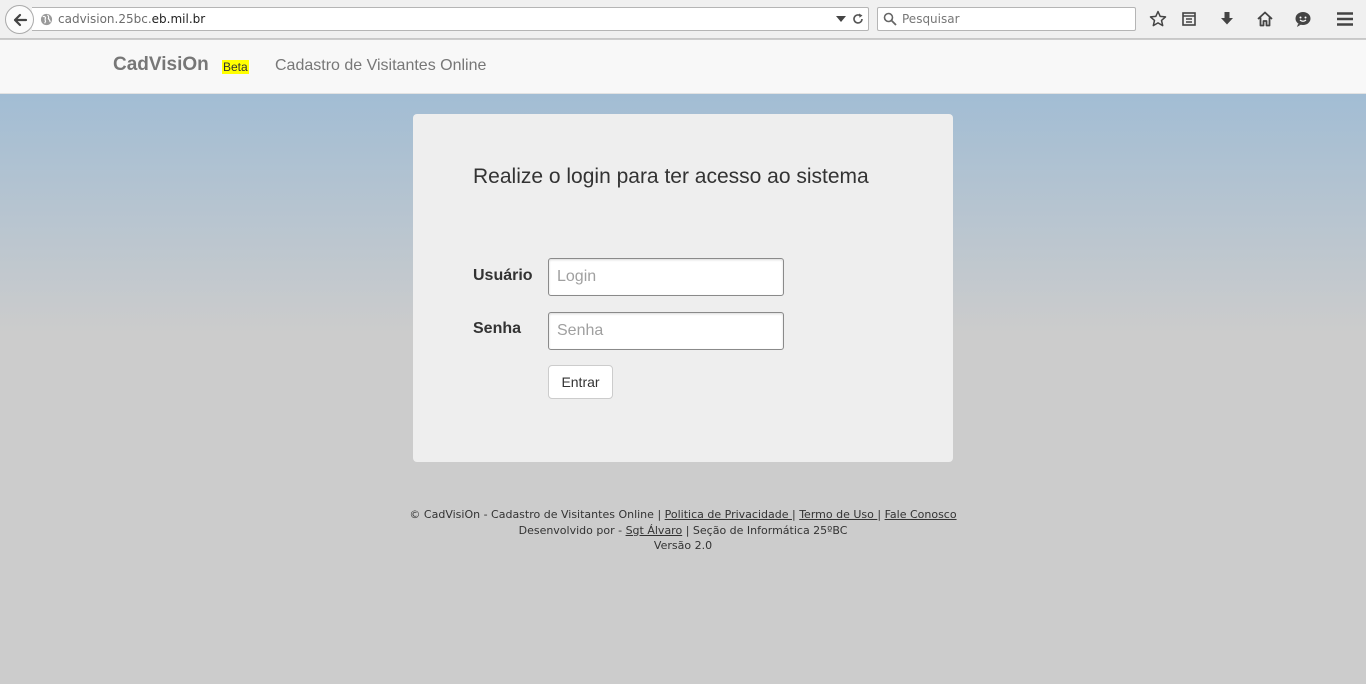  I want to click on back-button, so click(19, 19).